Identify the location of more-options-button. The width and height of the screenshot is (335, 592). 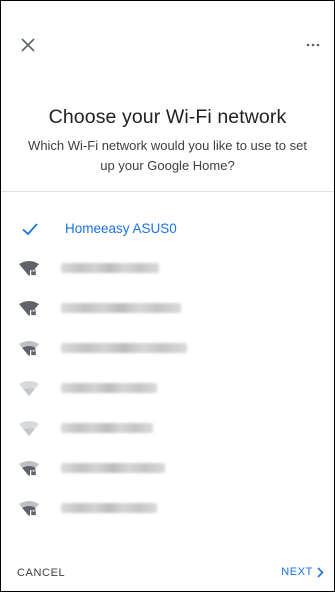
(313, 45).